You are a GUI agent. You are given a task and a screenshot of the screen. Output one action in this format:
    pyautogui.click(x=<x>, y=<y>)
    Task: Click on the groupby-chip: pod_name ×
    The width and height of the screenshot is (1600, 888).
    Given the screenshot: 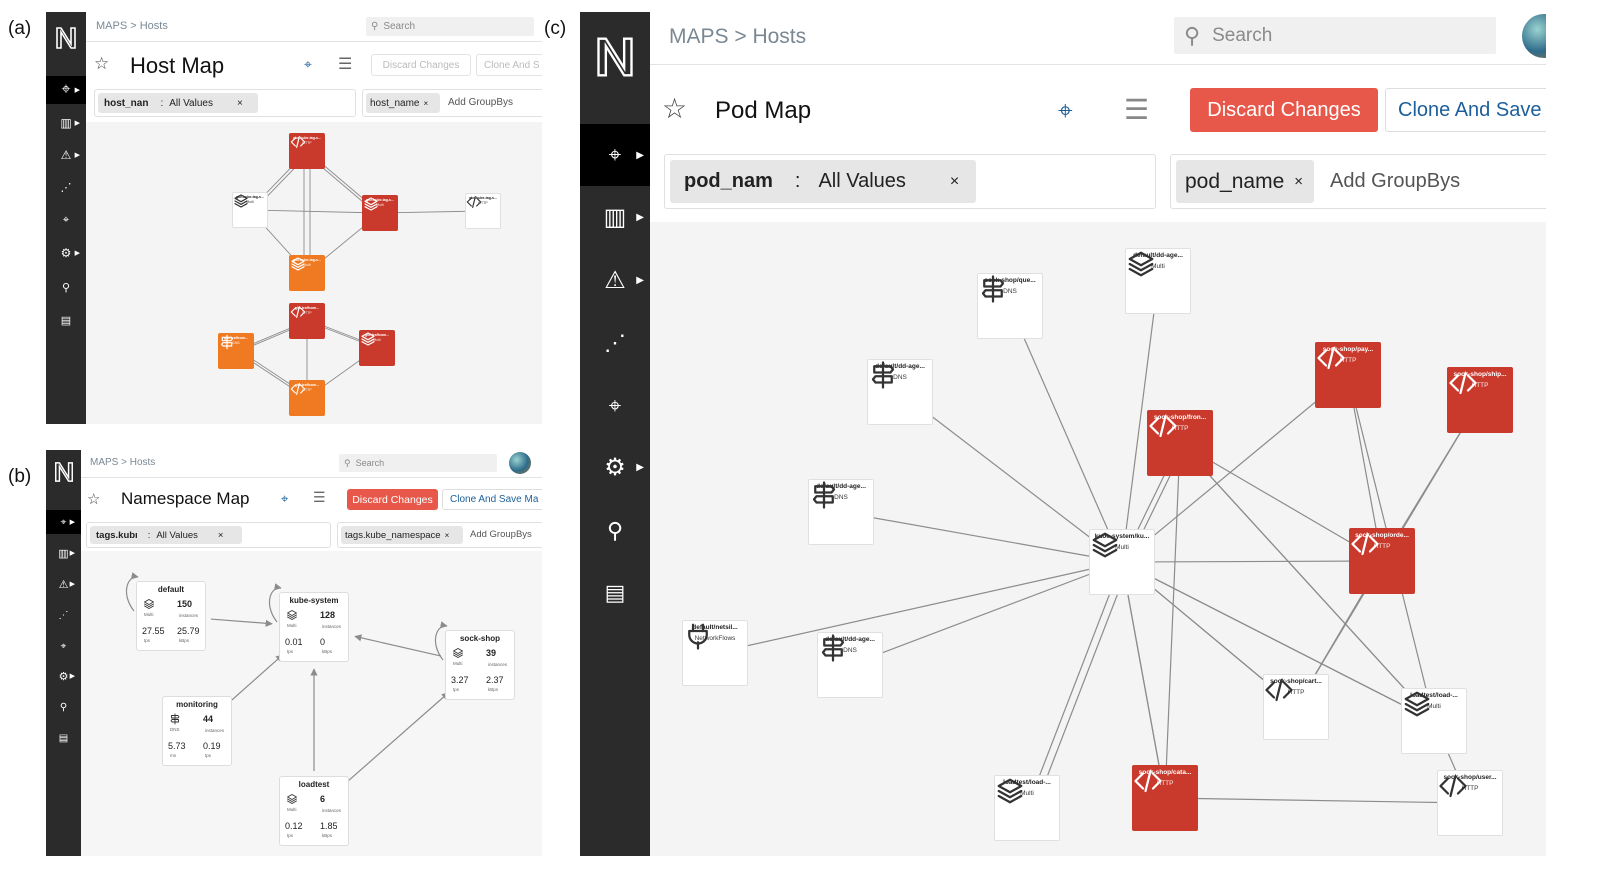 What is the action you would take?
    pyautogui.click(x=1245, y=181)
    